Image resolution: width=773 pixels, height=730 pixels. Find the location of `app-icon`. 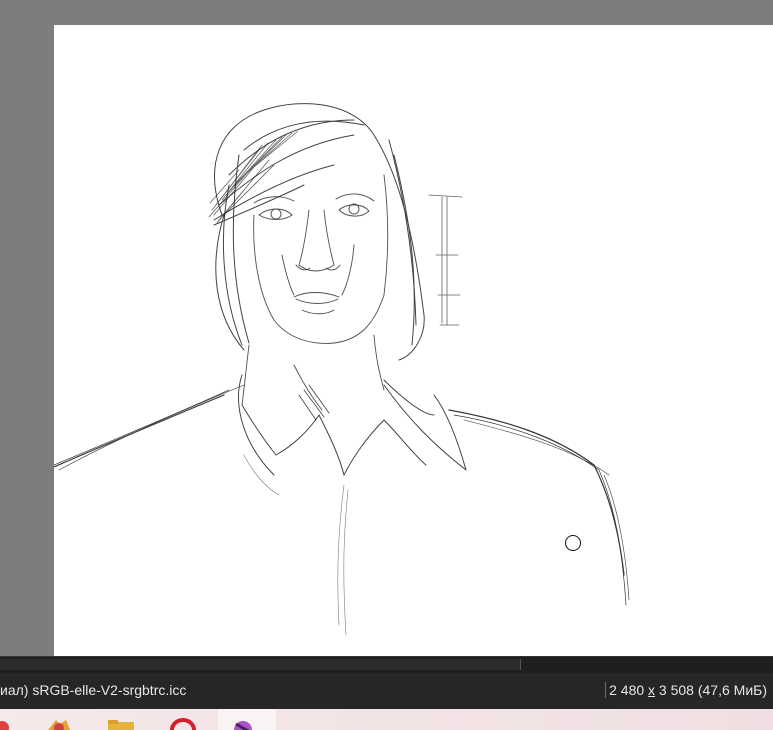

app-icon is located at coordinates (7, 724).